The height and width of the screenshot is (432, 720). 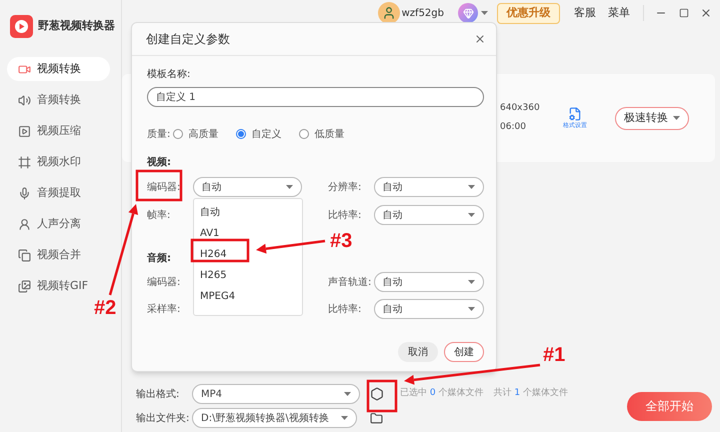 I want to click on dialog-title: 创建自定义参数, so click(x=188, y=39).